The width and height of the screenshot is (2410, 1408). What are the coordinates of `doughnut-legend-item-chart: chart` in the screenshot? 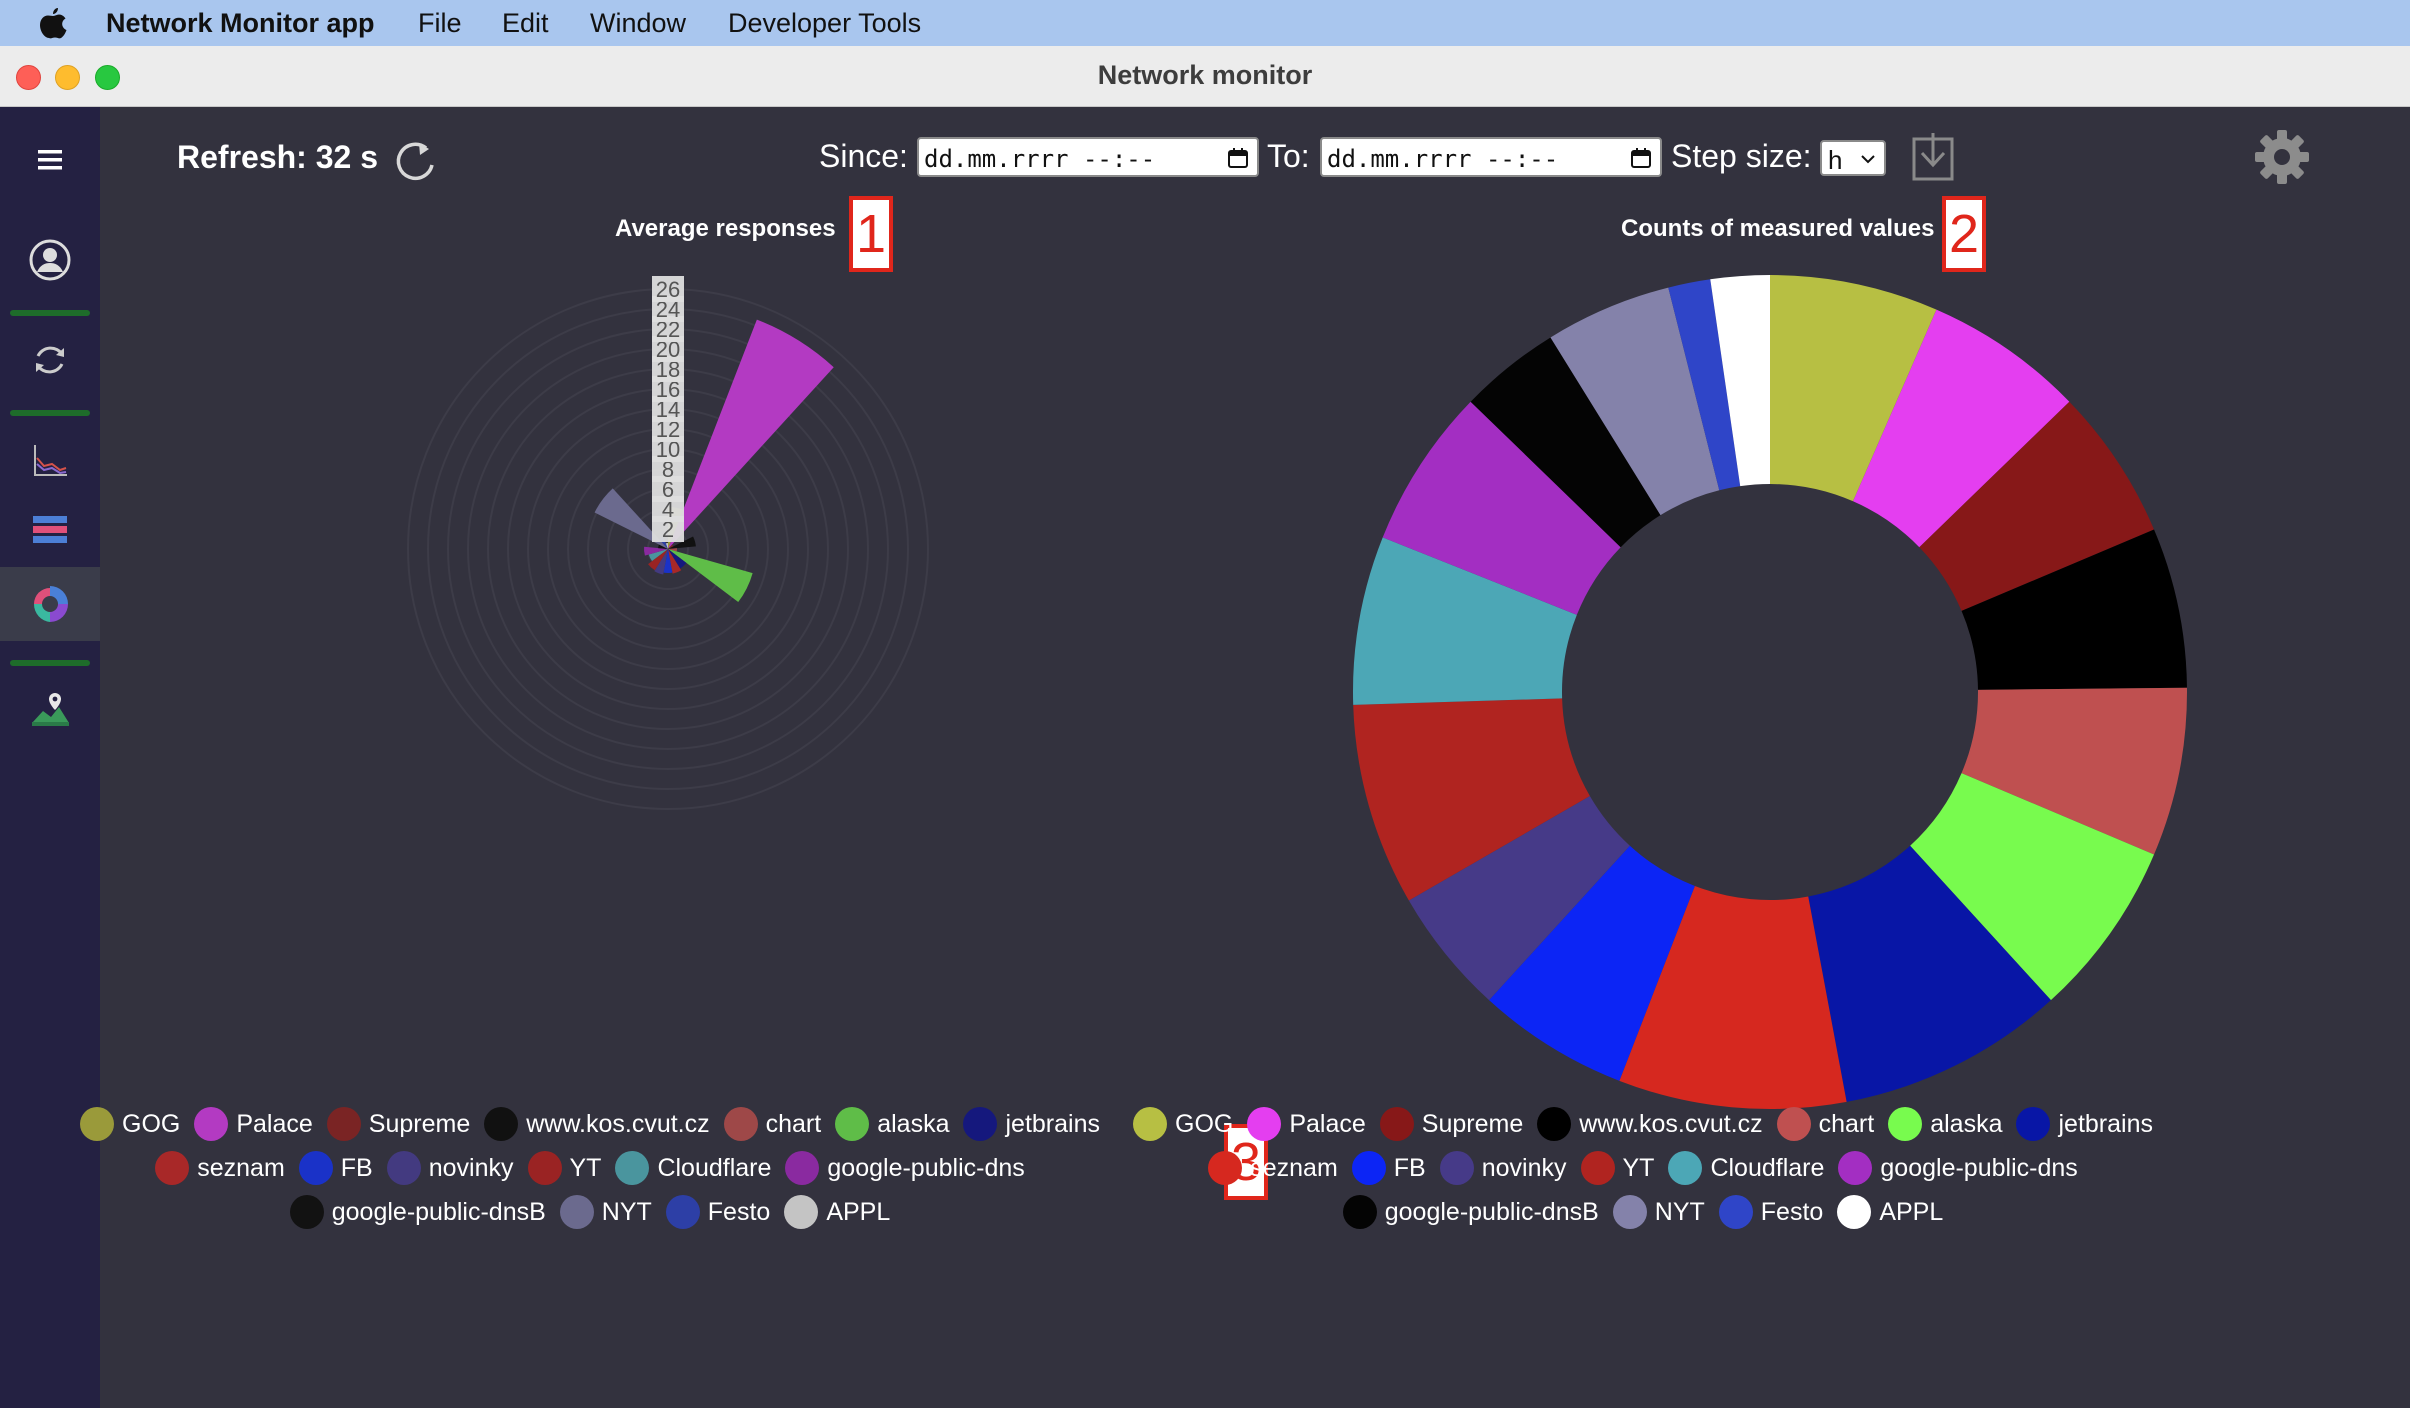 It's located at (1825, 1124).